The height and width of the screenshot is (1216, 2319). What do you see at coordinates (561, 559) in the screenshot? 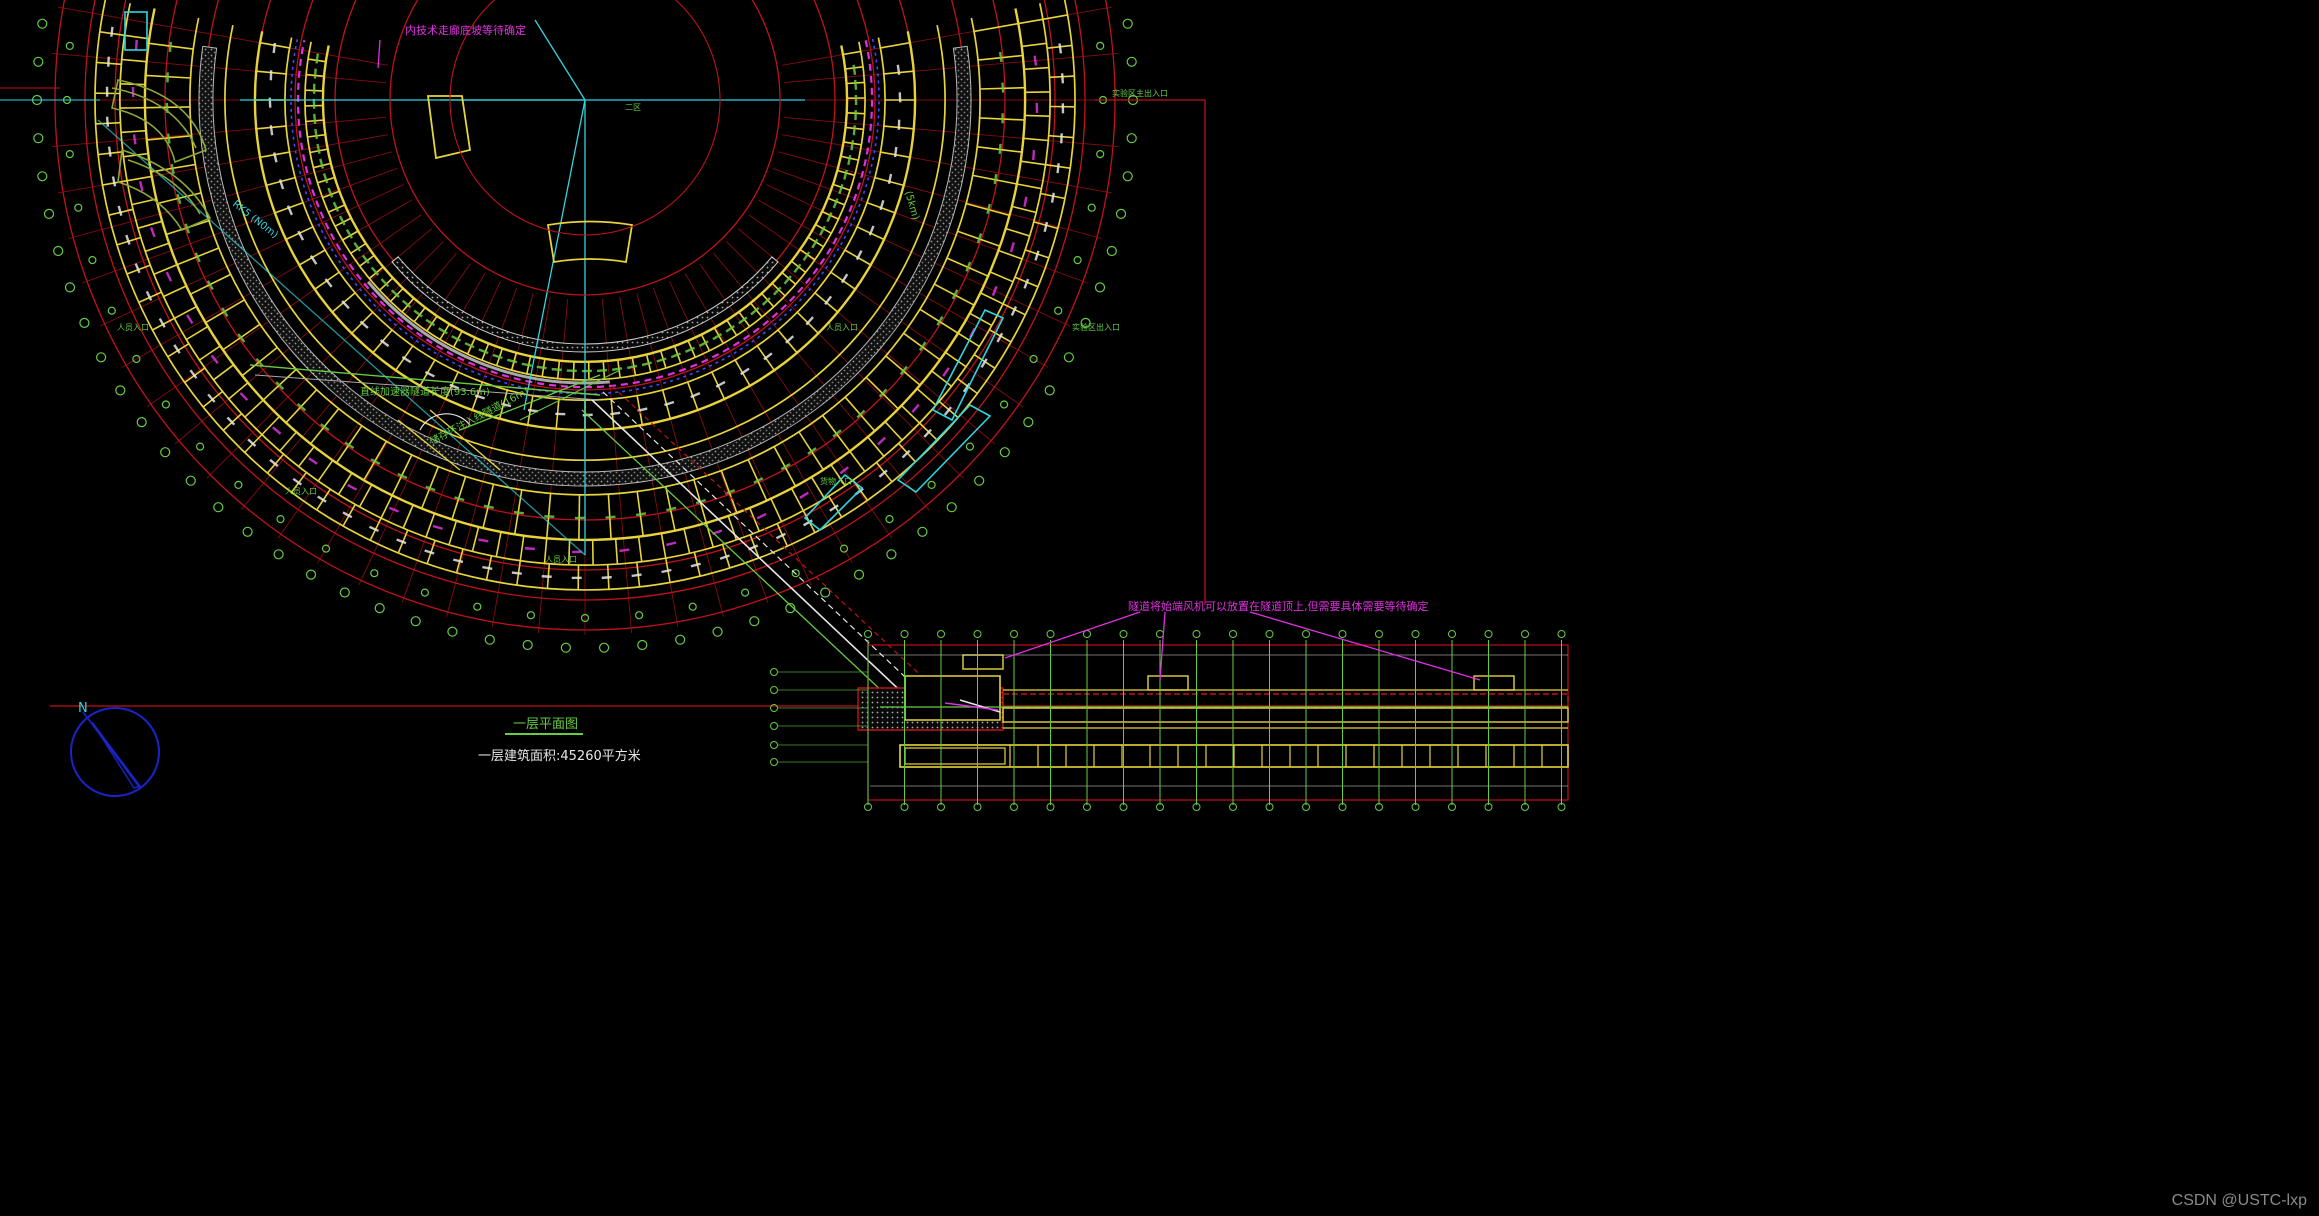
I see `people-entrance-3: 人员入口` at bounding box center [561, 559].